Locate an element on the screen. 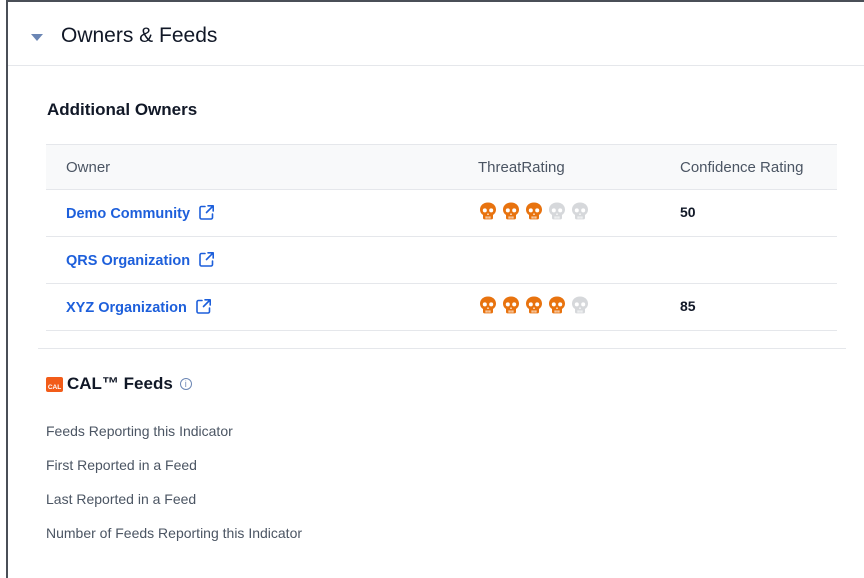 This screenshot has height=578, width=864. cal-logo-icon: CAL is located at coordinates (54, 384).